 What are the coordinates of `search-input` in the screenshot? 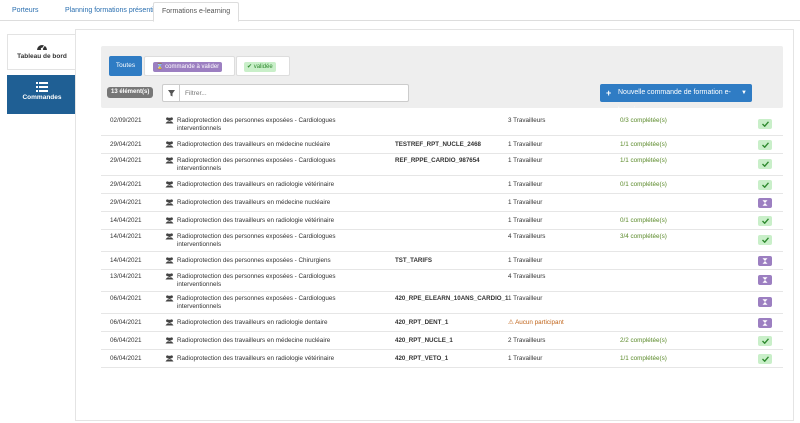 It's located at (292, 93).